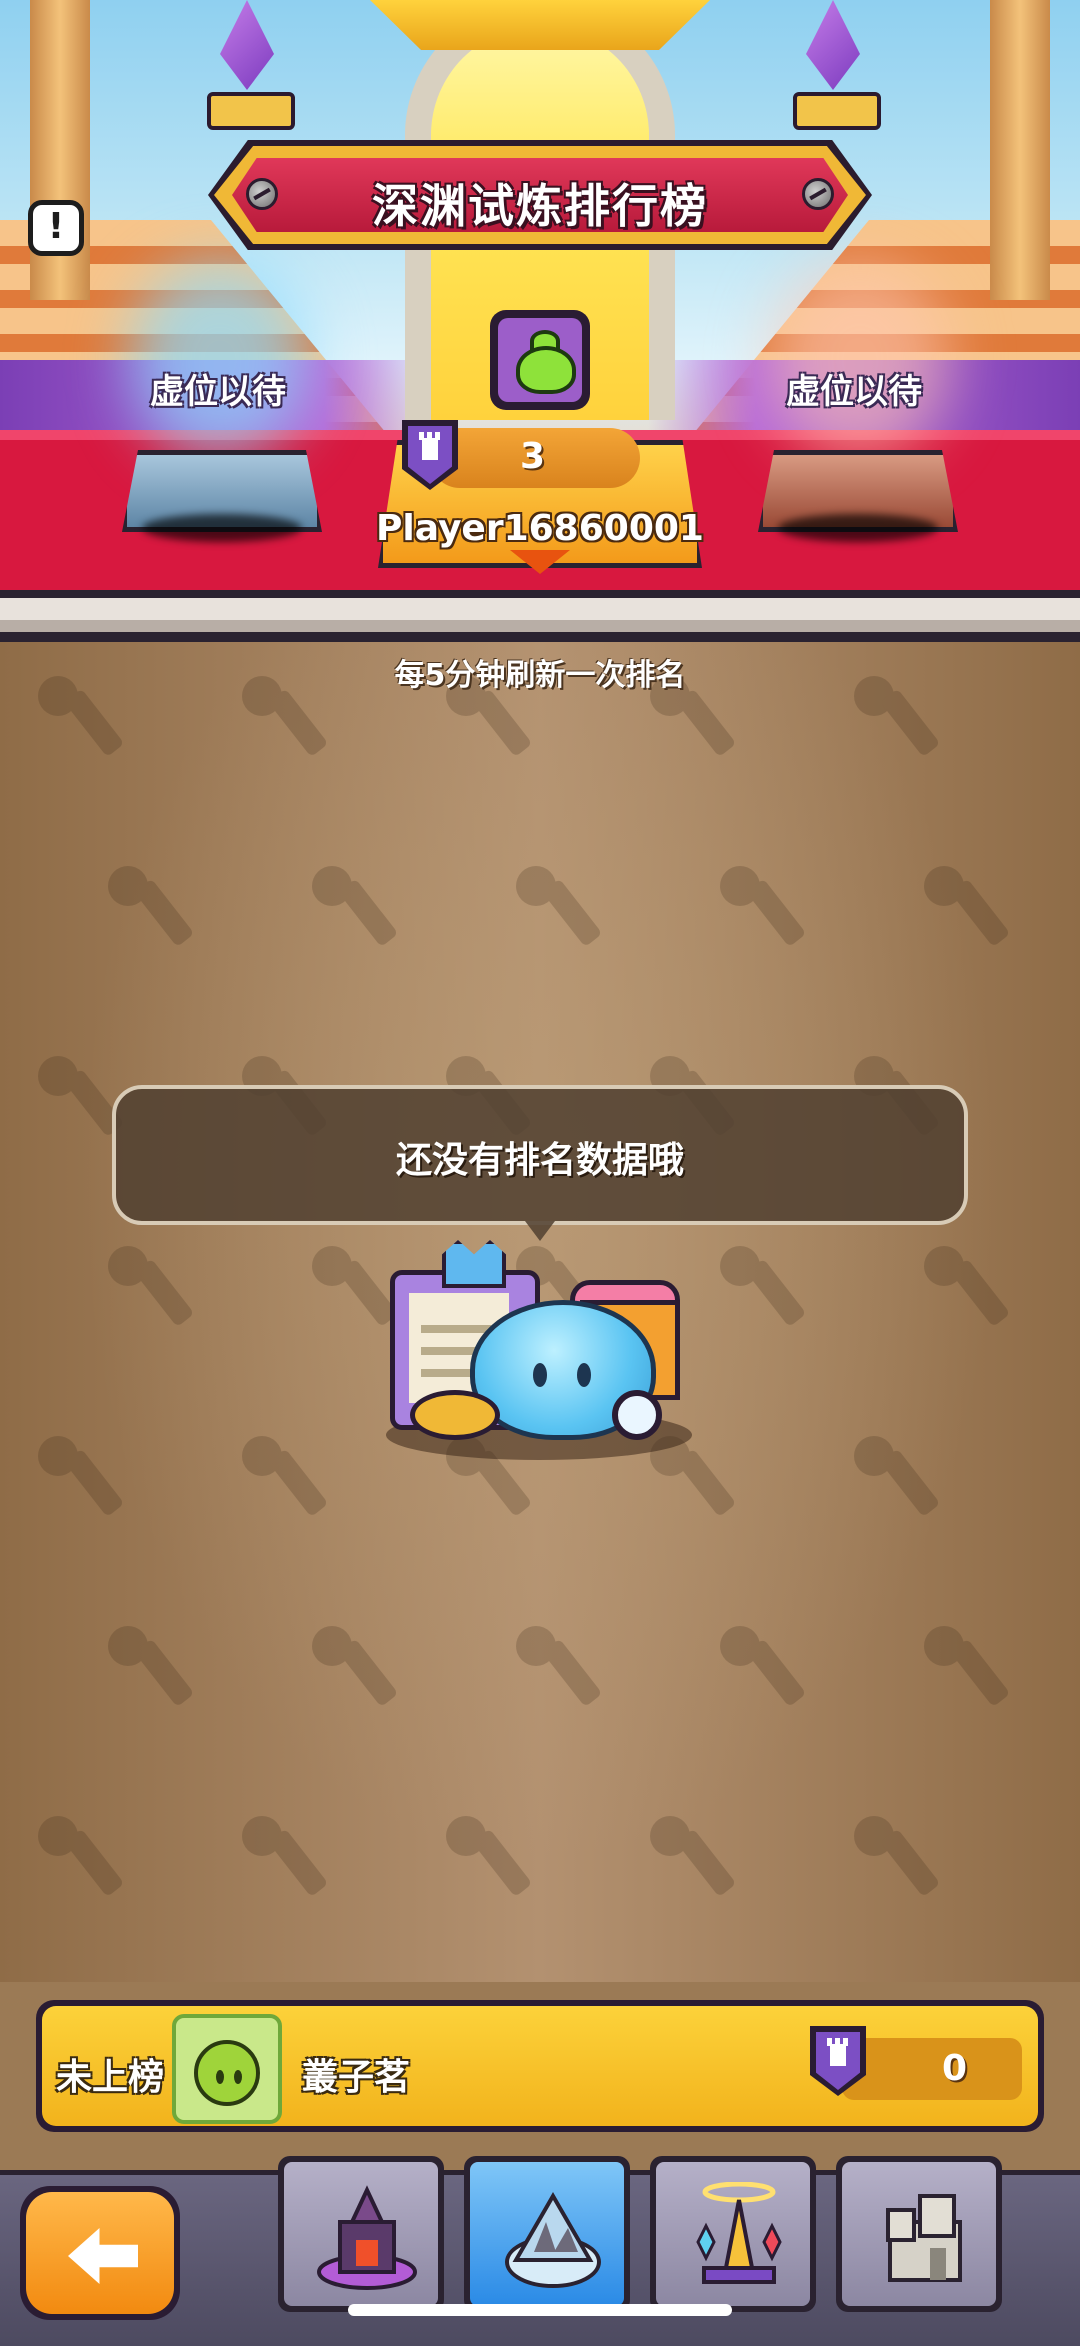 The height and width of the screenshot is (2346, 1080). What do you see at coordinates (110, 2077) in the screenshot?
I see `my-rank-status: 未上榜` at bounding box center [110, 2077].